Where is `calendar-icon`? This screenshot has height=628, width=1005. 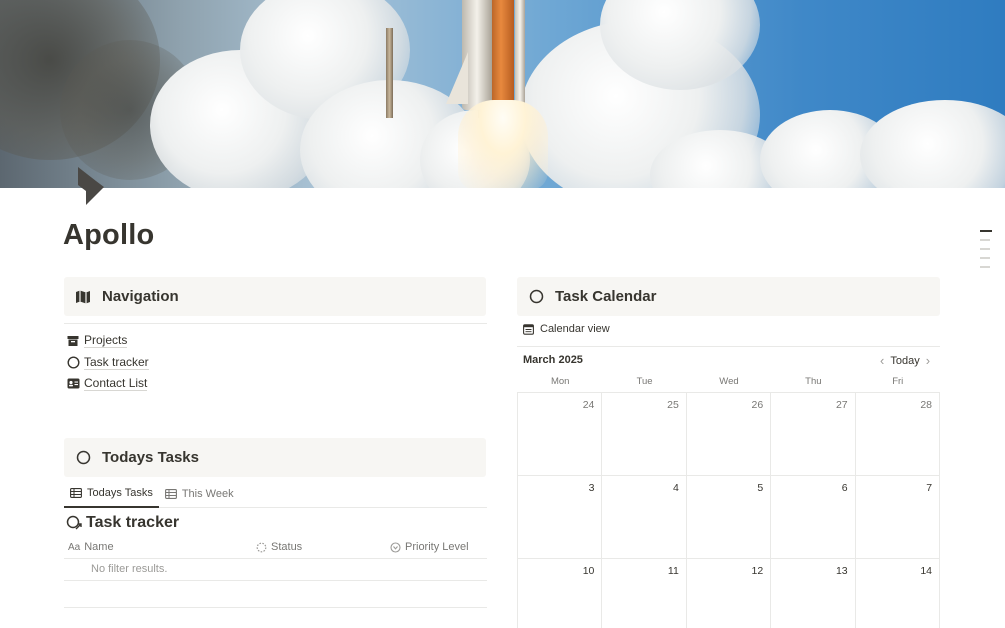
calendar-icon is located at coordinates (528, 329).